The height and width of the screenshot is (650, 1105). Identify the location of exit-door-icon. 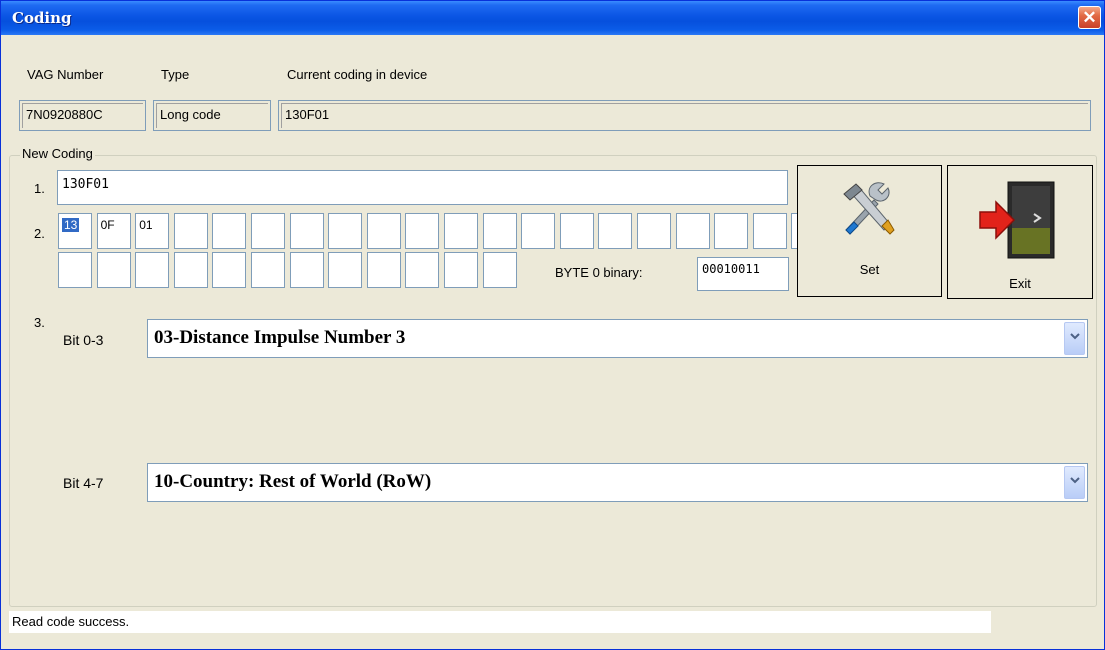
(1017, 220).